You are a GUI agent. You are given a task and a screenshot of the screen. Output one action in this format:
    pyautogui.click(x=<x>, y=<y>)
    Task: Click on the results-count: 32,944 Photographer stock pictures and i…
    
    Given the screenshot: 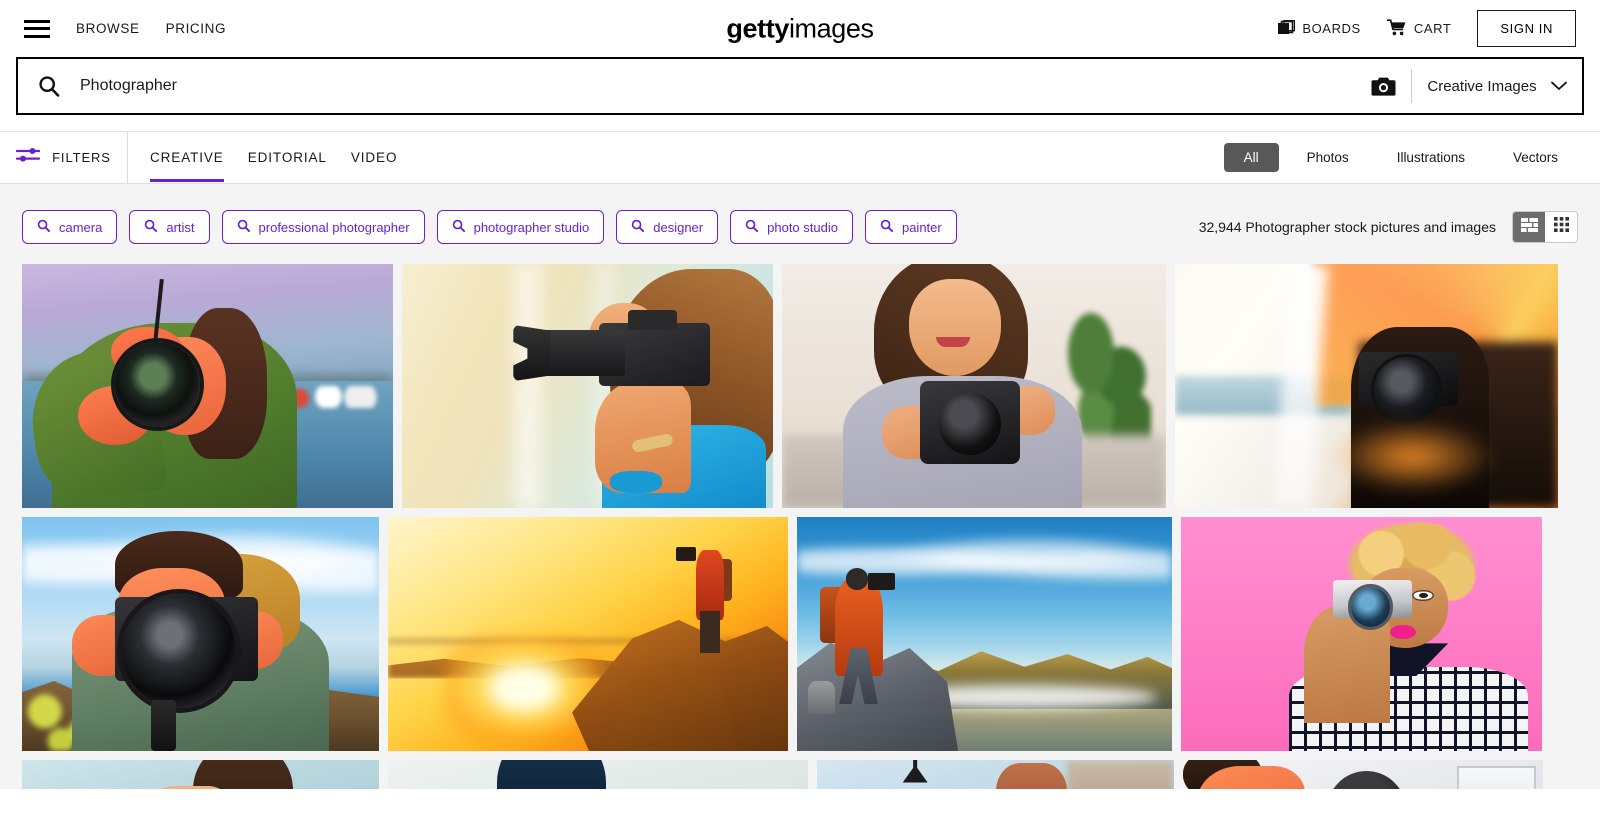 What is the action you would take?
    pyautogui.click(x=1347, y=227)
    